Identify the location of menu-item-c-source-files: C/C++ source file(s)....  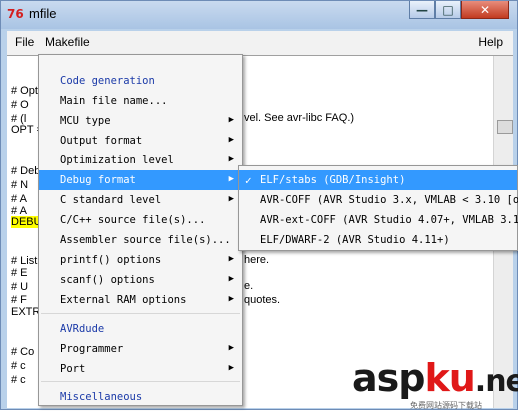
(140, 220).